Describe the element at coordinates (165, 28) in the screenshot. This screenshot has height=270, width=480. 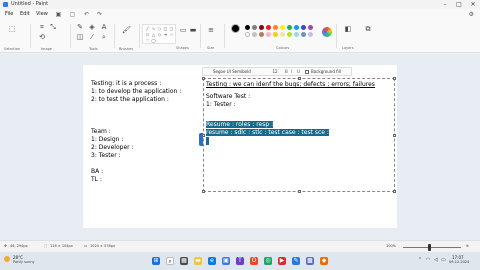
I see `rectangle-shape-icon: □` at that location.